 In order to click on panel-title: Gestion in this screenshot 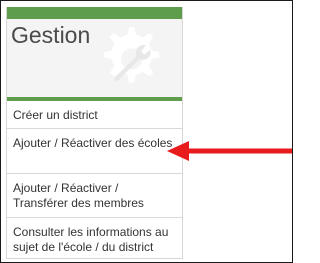, I will do `click(51, 35)`.